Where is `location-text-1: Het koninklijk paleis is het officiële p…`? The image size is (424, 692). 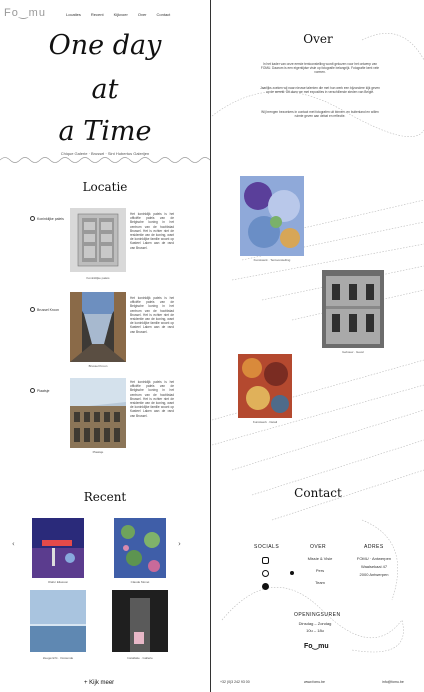 location-text-1: Het koninklijk paleis is het officiële p… is located at coordinates (152, 231).